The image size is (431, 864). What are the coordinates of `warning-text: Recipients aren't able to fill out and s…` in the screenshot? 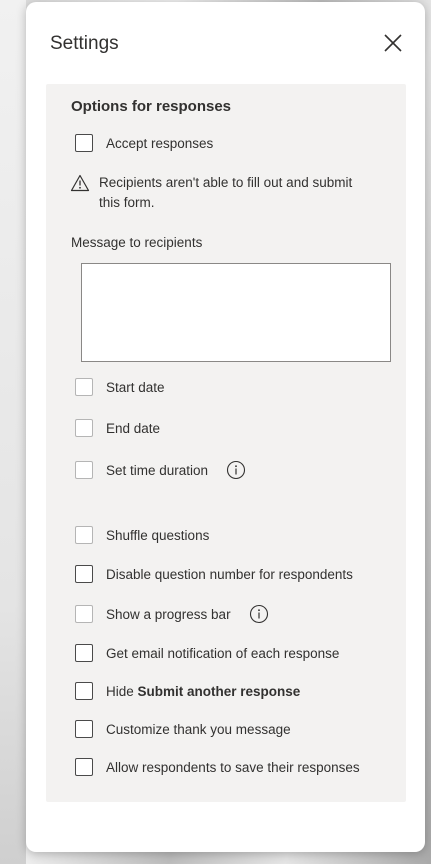 It's located at (226, 192).